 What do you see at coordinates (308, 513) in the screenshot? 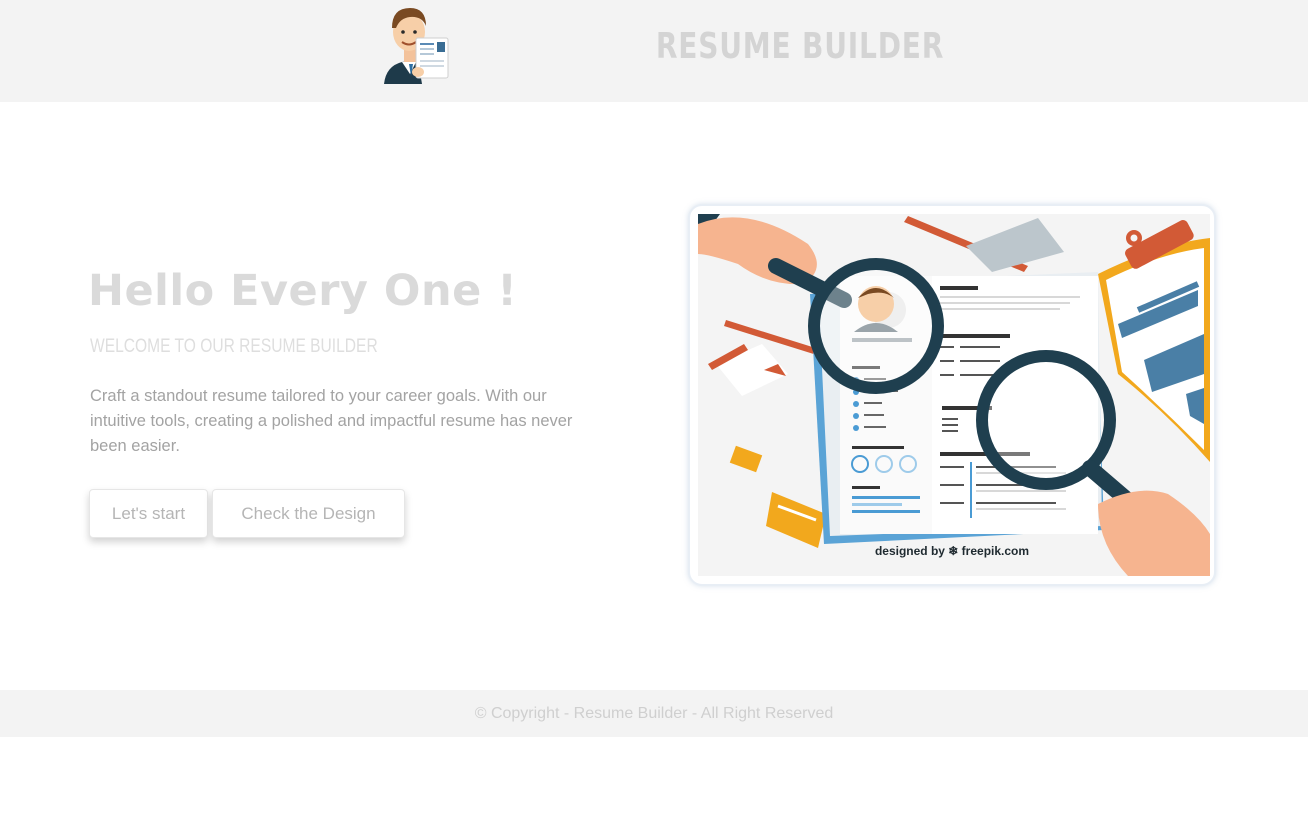
I see `check-design-button: Check the Design` at bounding box center [308, 513].